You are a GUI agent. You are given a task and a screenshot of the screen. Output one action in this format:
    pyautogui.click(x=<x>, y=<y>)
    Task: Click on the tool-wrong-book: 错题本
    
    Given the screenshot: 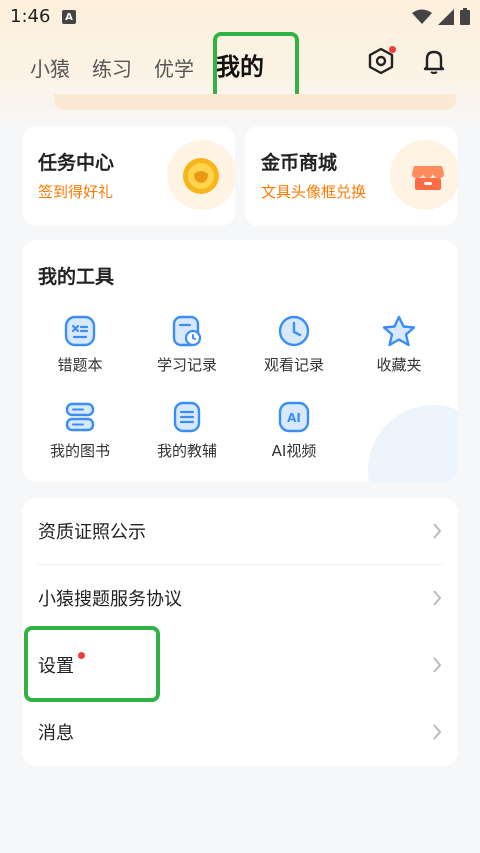 What is the action you would take?
    pyautogui.click(x=80, y=344)
    